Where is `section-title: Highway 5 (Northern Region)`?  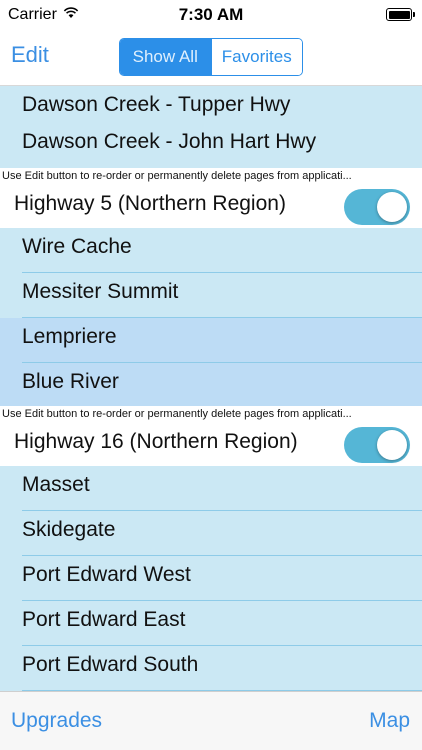 section-title: Highway 5 (Northern Region) is located at coordinates (150, 203).